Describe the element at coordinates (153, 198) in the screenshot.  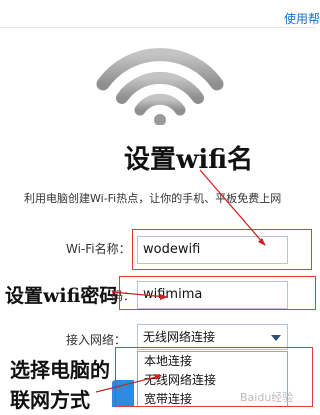
I see `description-text: 利用电脑创建Wi-Fi热点，让你的手机、平板免费上网` at that location.